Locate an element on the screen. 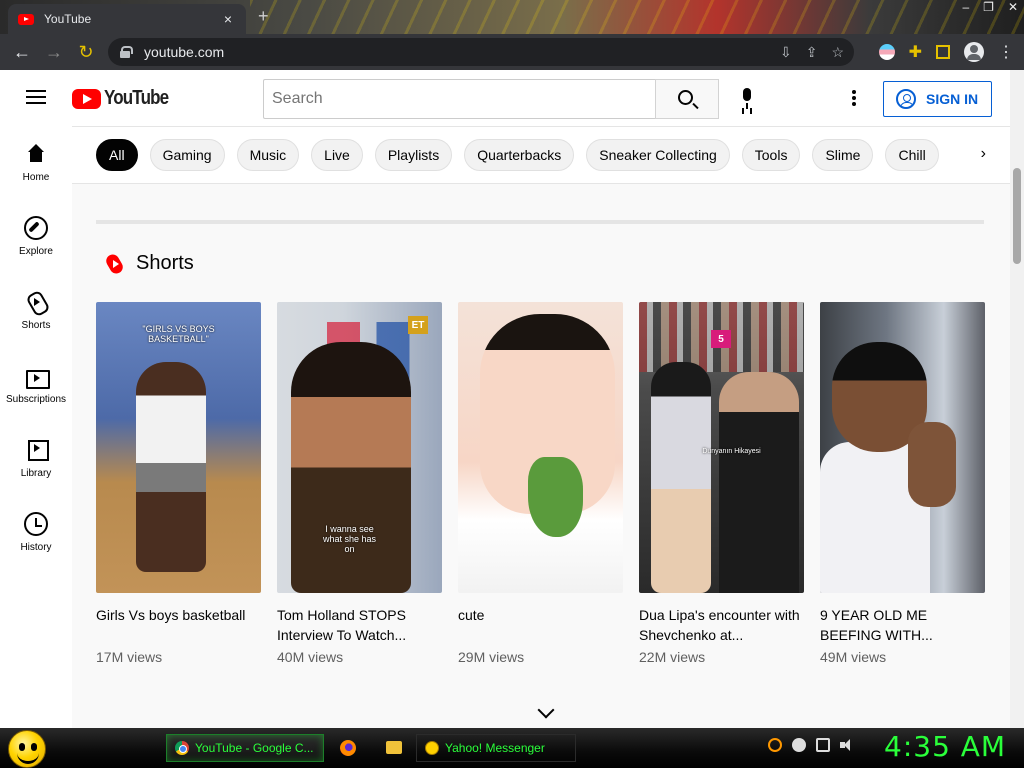  sidebar-item-label: Home is located at coordinates (36, 177).